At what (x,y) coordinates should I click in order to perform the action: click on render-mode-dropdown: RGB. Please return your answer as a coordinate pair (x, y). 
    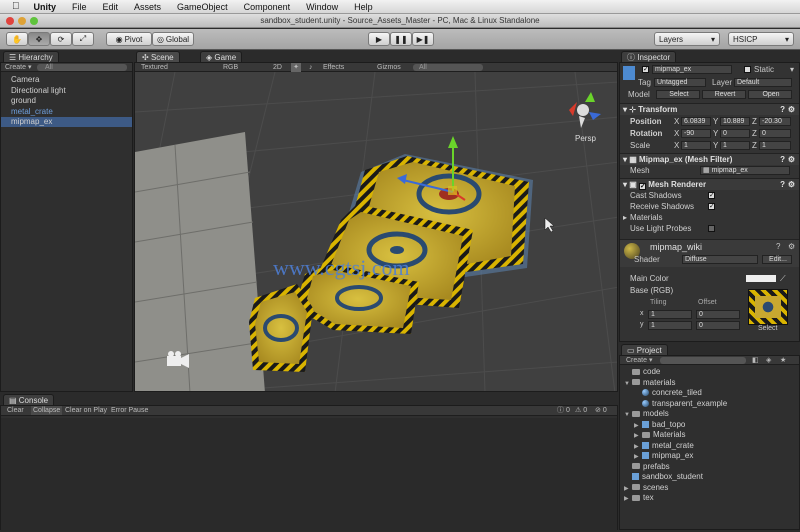
    Looking at the image, I should click on (230, 67).